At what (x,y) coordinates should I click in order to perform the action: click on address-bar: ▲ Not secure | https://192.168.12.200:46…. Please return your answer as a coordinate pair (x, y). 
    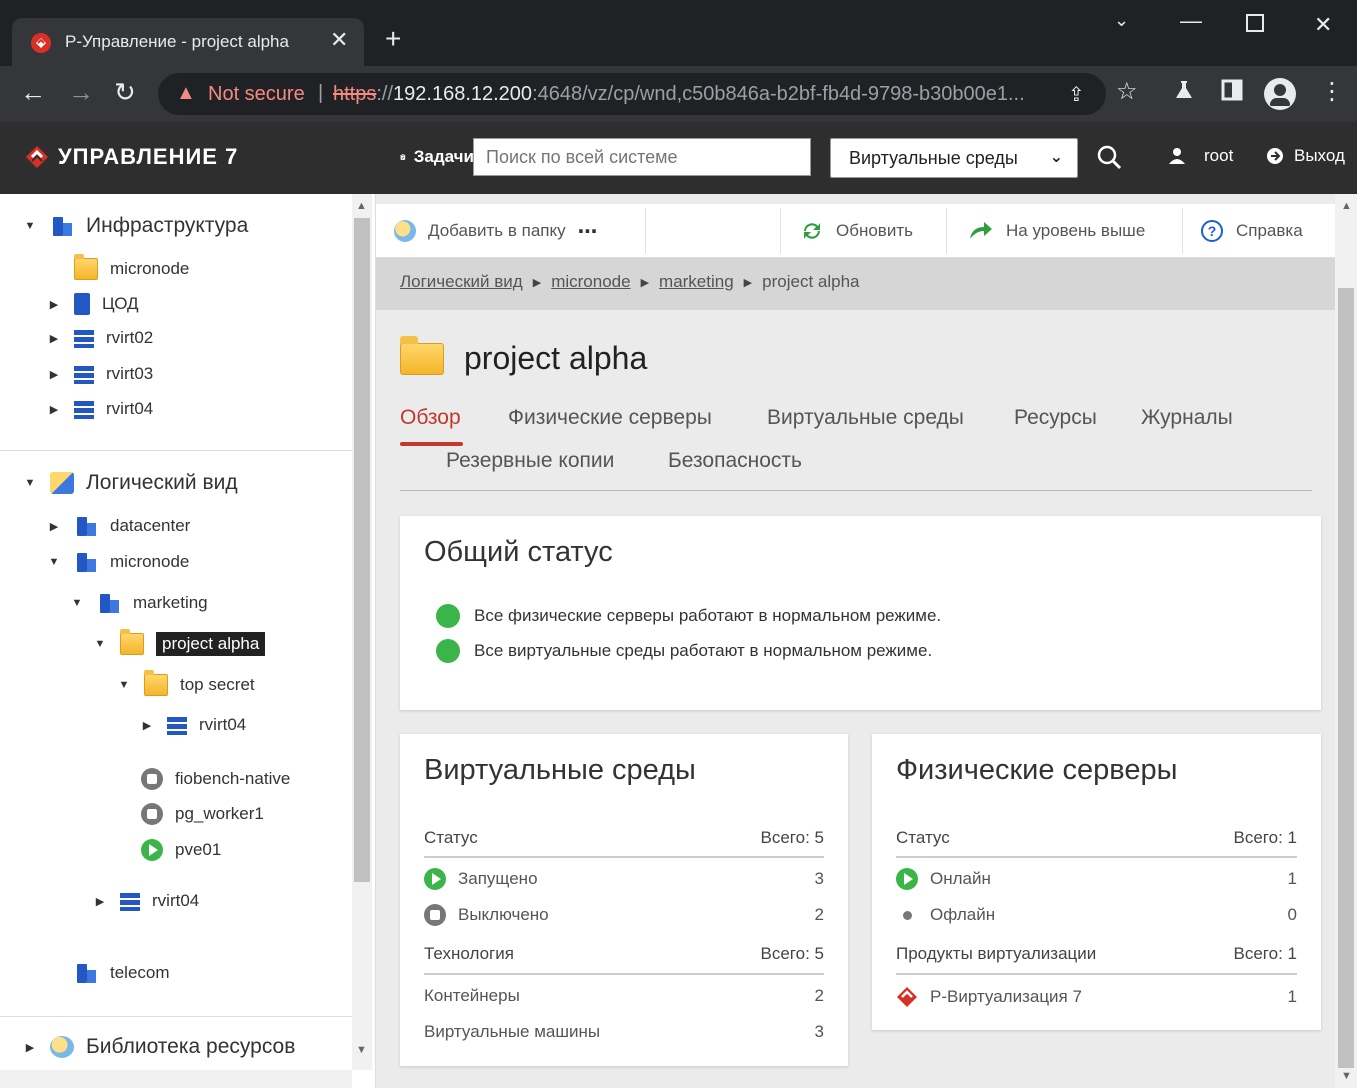
    Looking at the image, I should click on (632, 94).